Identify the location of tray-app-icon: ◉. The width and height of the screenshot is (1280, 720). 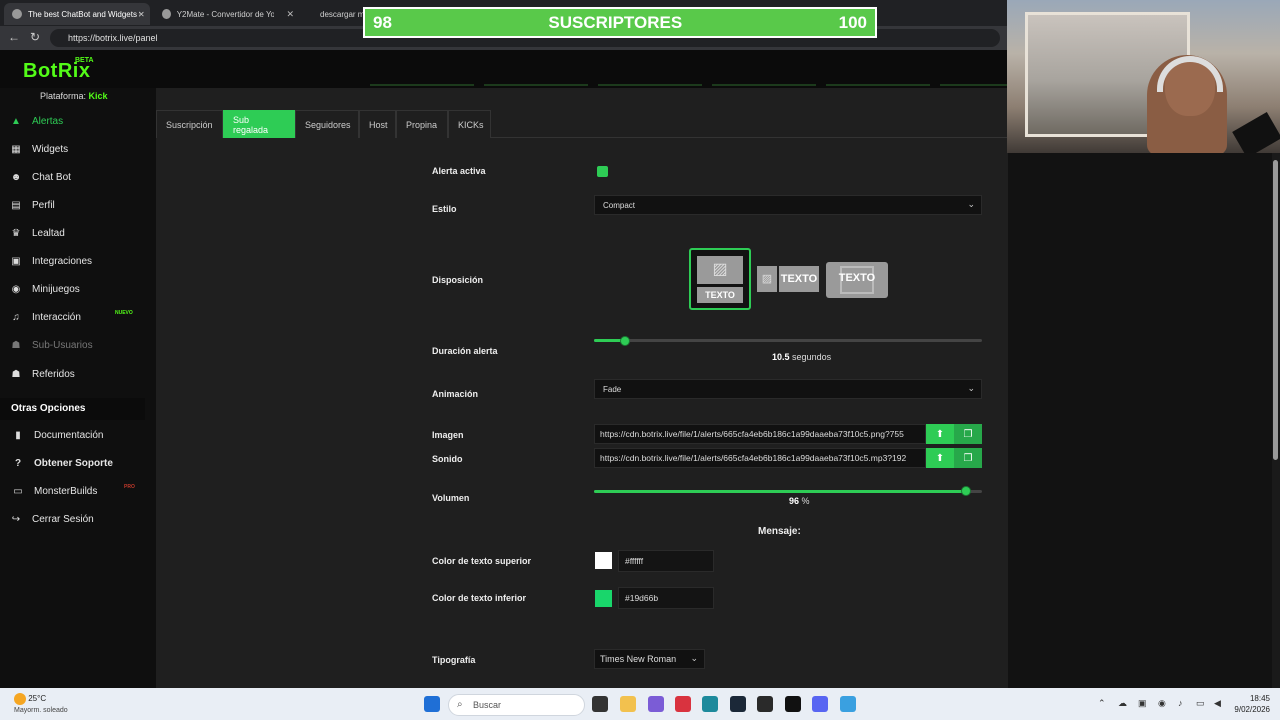
(1162, 703).